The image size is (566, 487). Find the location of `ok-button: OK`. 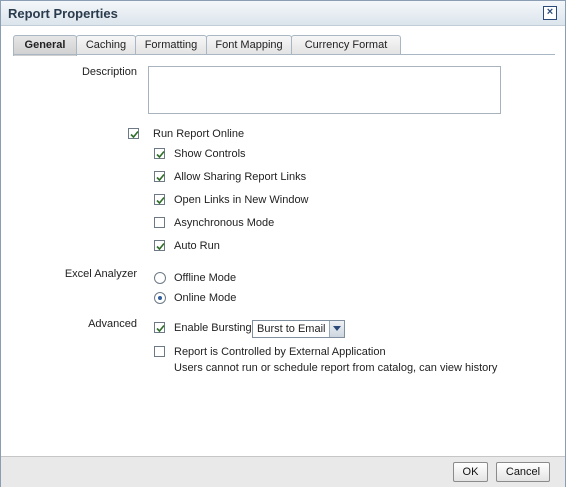

ok-button: OK is located at coordinates (470, 472).